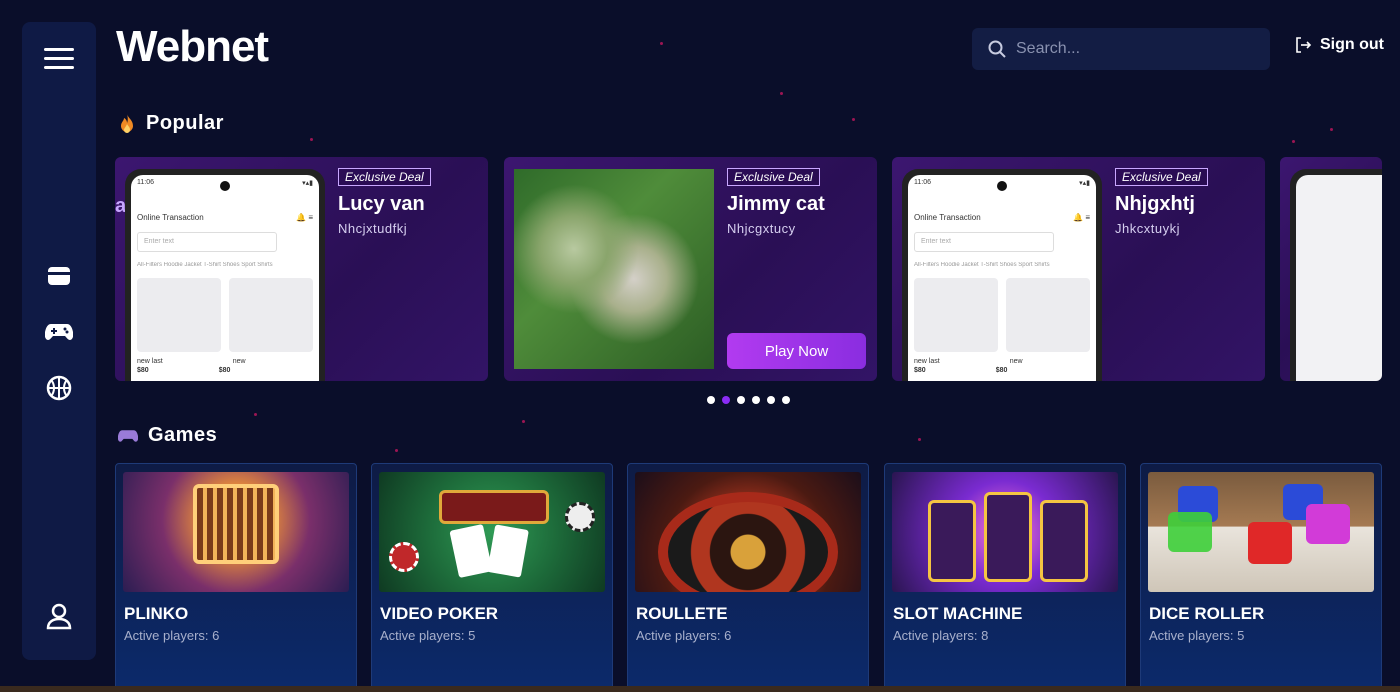 This screenshot has height=692, width=1400. I want to click on sidebar, so click(59, 341).